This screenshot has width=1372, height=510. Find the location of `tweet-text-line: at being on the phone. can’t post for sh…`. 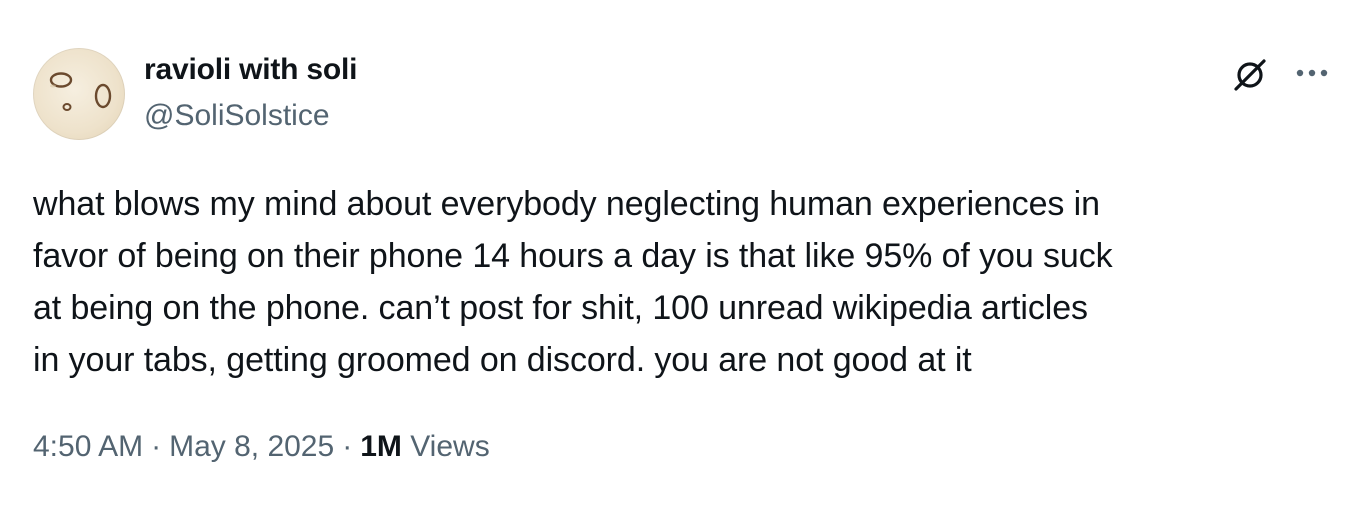

tweet-text-line: at being on the phone. can’t post for sh… is located at coordinates (560, 308).